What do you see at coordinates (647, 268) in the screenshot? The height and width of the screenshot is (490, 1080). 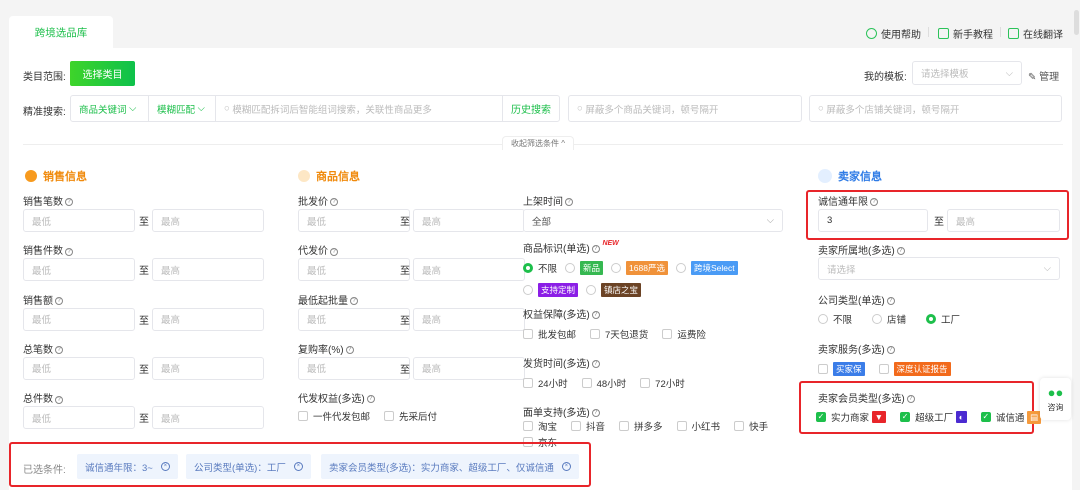 I see `option-label: 1688严选` at bounding box center [647, 268].